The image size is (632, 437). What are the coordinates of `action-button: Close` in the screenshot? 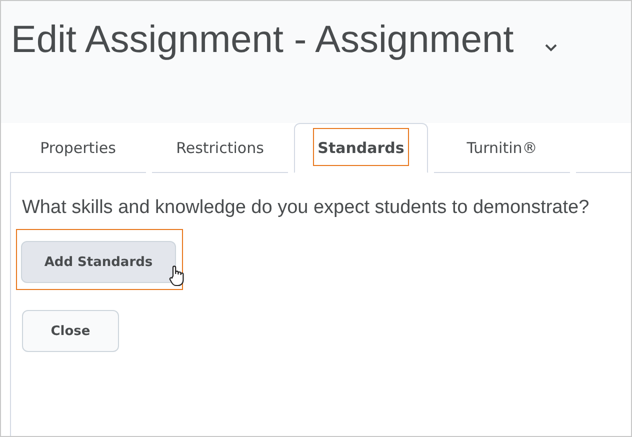 It's located at (70, 331).